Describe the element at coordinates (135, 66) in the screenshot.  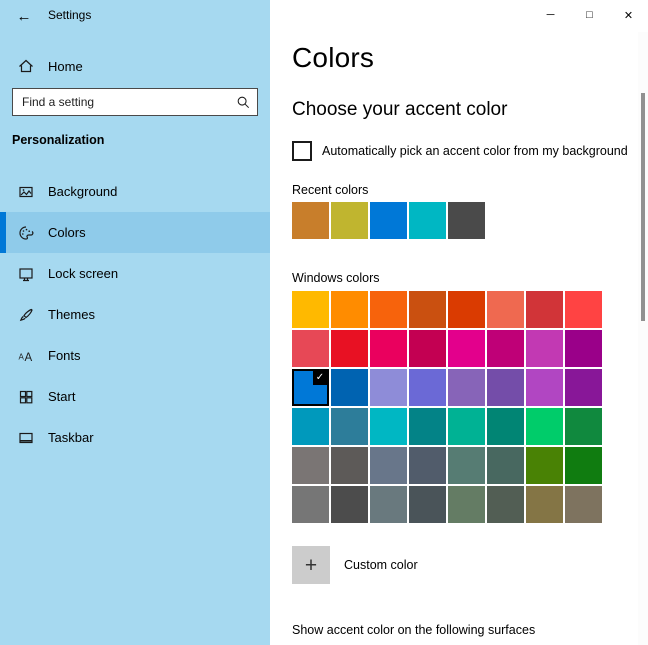
I see `sidebar-item-home: Home` at that location.